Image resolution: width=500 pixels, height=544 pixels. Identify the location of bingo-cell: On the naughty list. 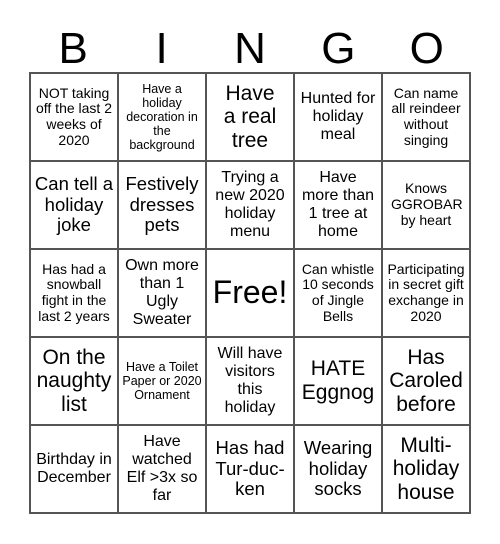
(74, 381).